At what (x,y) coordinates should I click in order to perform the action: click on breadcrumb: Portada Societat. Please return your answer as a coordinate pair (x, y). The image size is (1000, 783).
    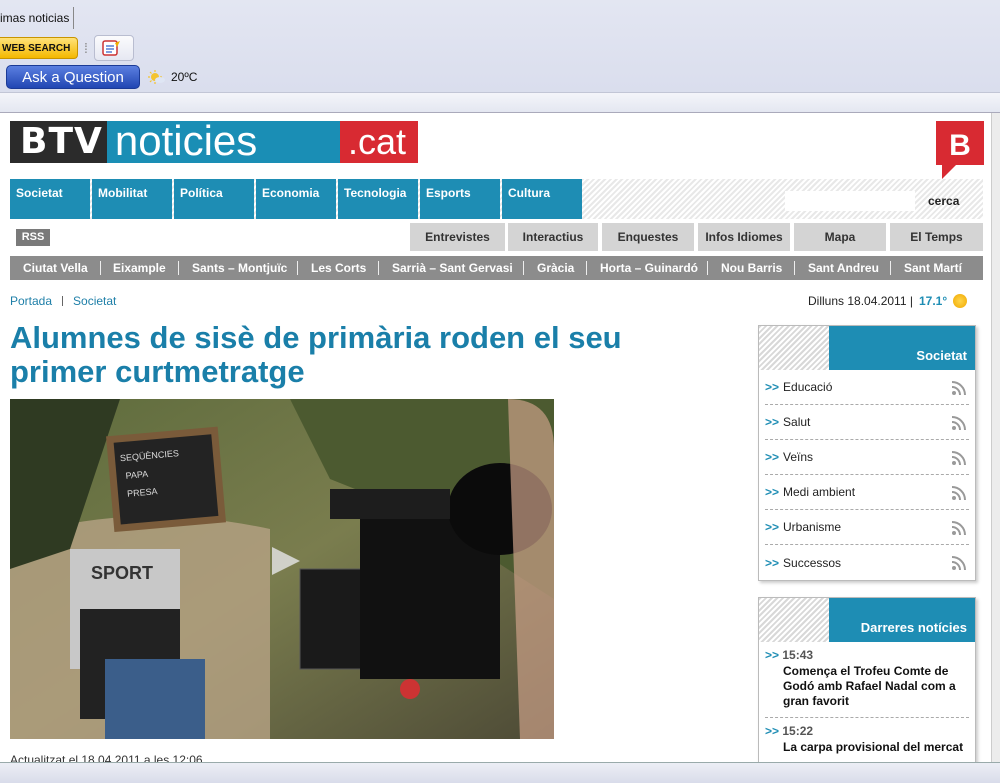
    Looking at the image, I should click on (63, 301).